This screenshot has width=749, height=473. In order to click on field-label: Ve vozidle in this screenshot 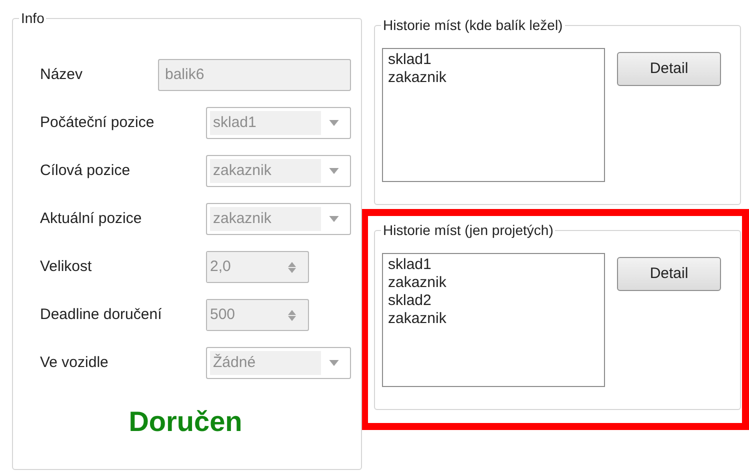, I will do `click(75, 362)`.